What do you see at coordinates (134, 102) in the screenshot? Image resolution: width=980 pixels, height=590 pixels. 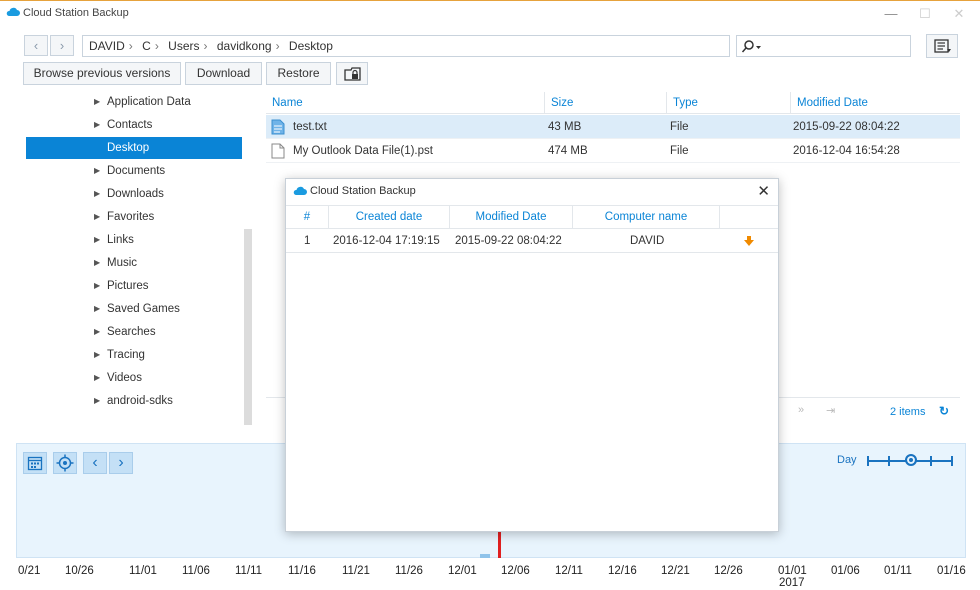 I see `tree-item-application-data: ▶ Application Data` at bounding box center [134, 102].